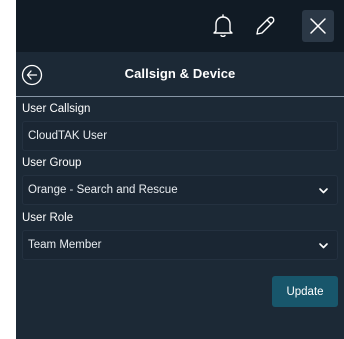 The image size is (344, 339). I want to click on callsign-value: CloudTAK User, so click(68, 136).